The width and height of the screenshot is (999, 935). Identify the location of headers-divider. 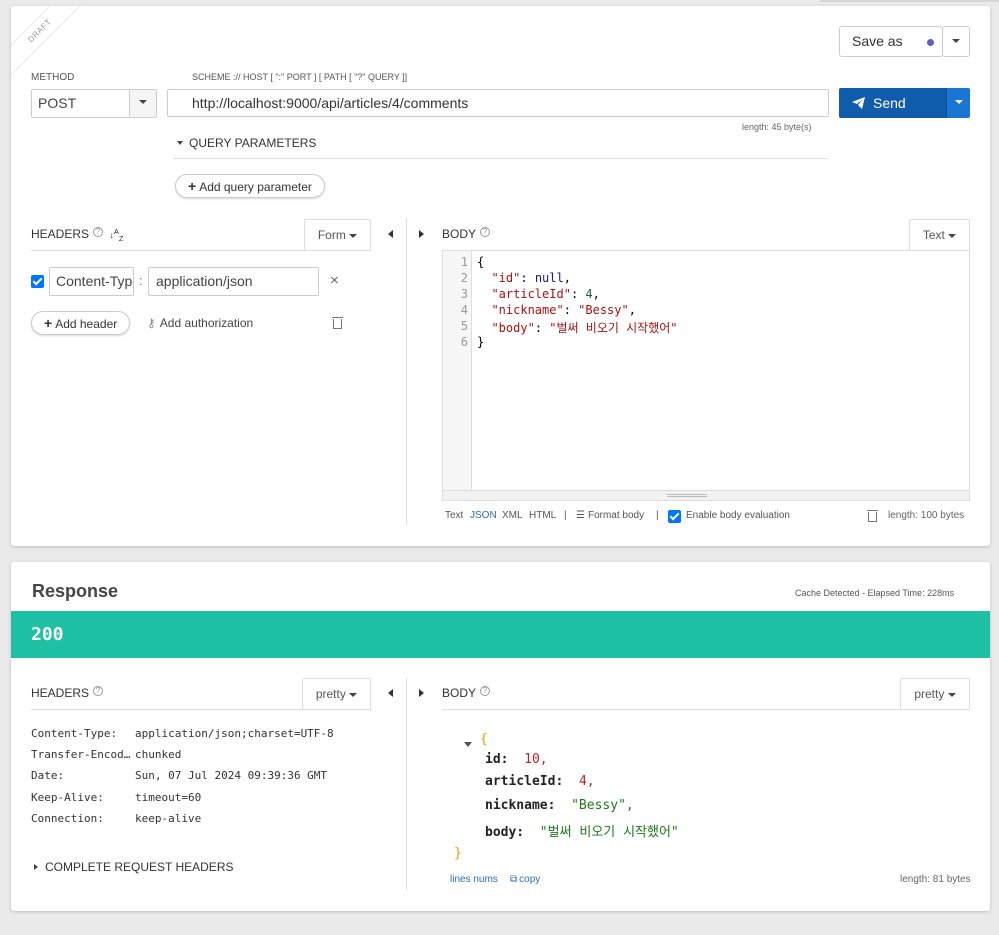
(201, 250).